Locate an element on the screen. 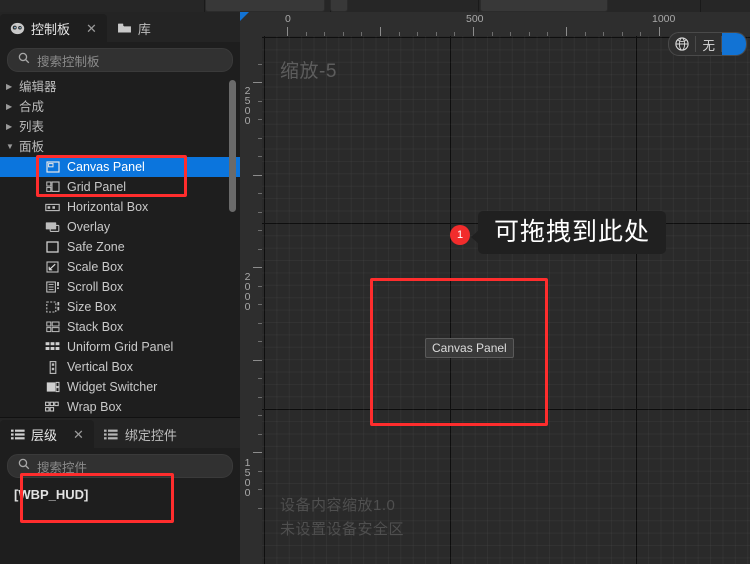 The image size is (750, 564). hierarchy-tab-bar: 层级 ✕ 绑定控件 is located at coordinates (120, 433).